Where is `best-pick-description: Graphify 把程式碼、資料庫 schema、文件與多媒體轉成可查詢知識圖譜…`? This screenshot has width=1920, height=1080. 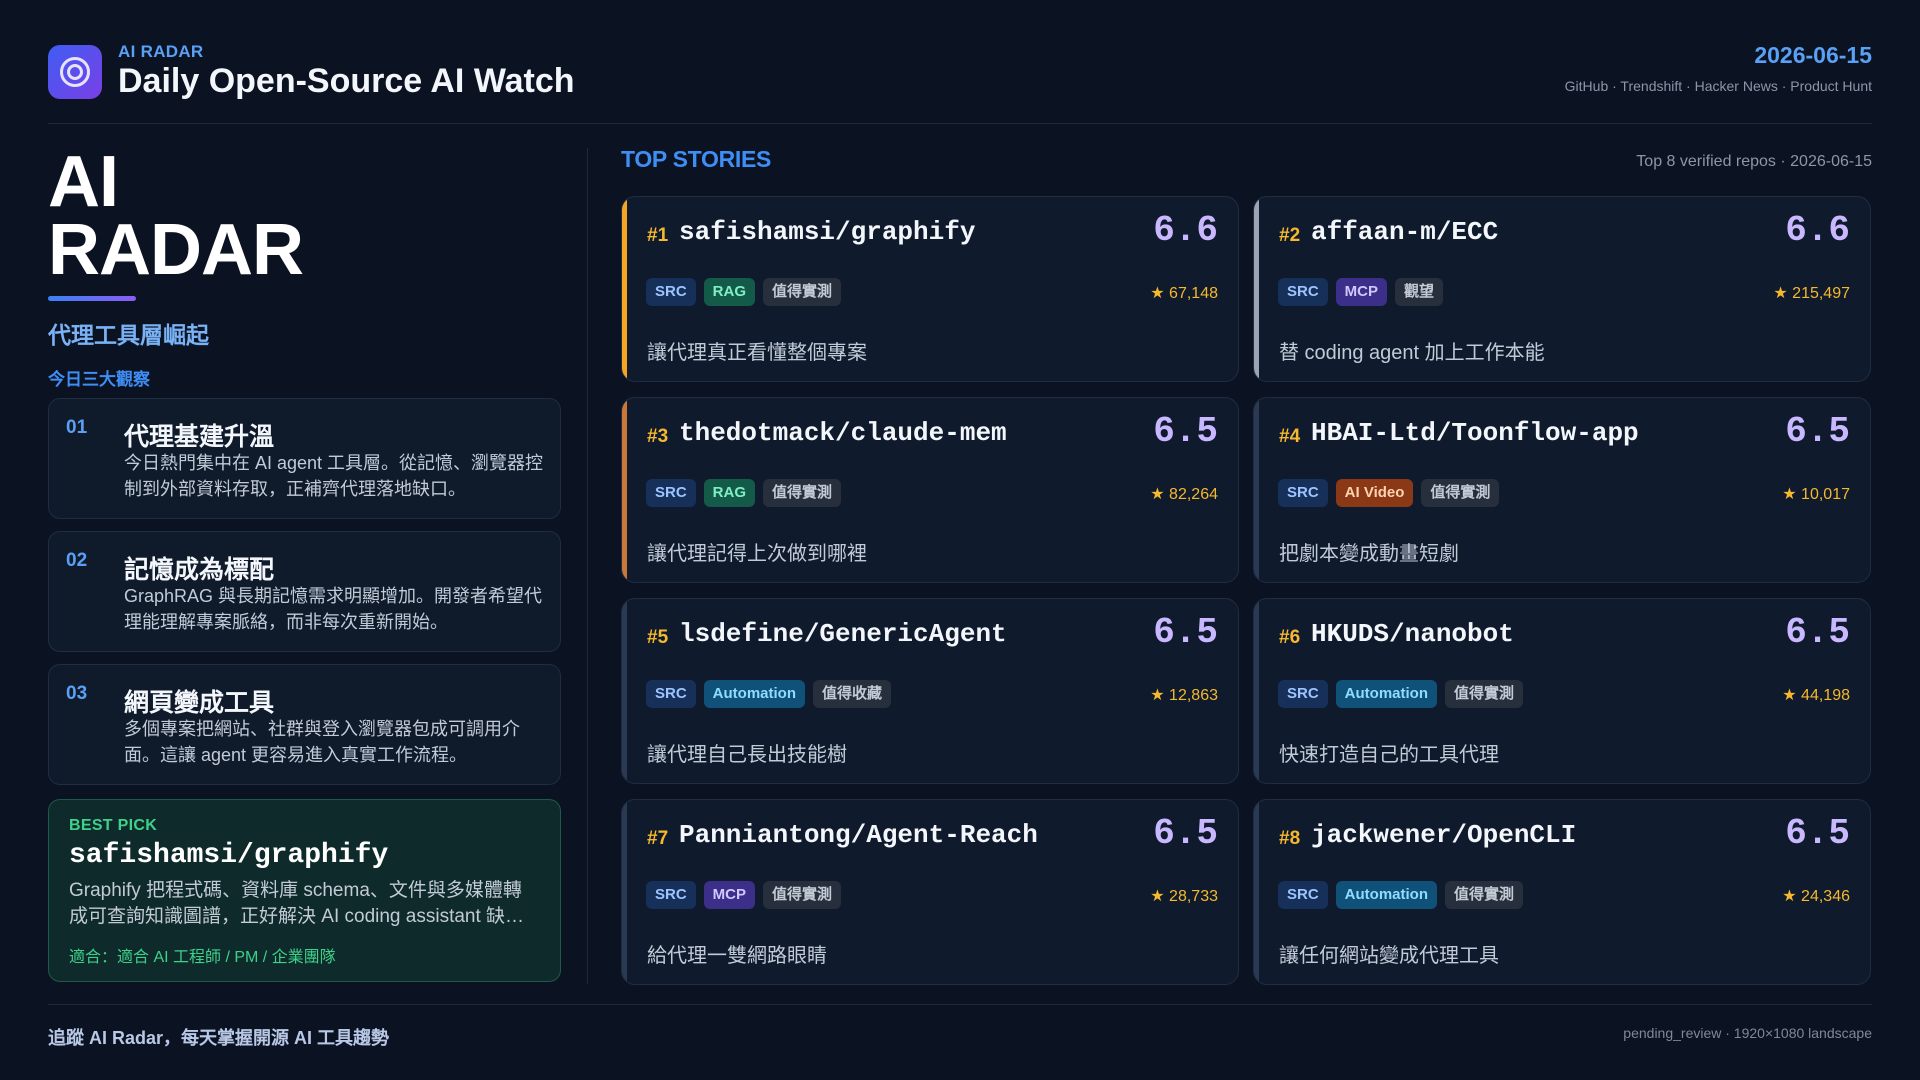 best-pick-description: Graphify 把程式碼、資料庫 schema、文件與多媒體轉成可查詢知識圖譜… is located at coordinates (297, 903).